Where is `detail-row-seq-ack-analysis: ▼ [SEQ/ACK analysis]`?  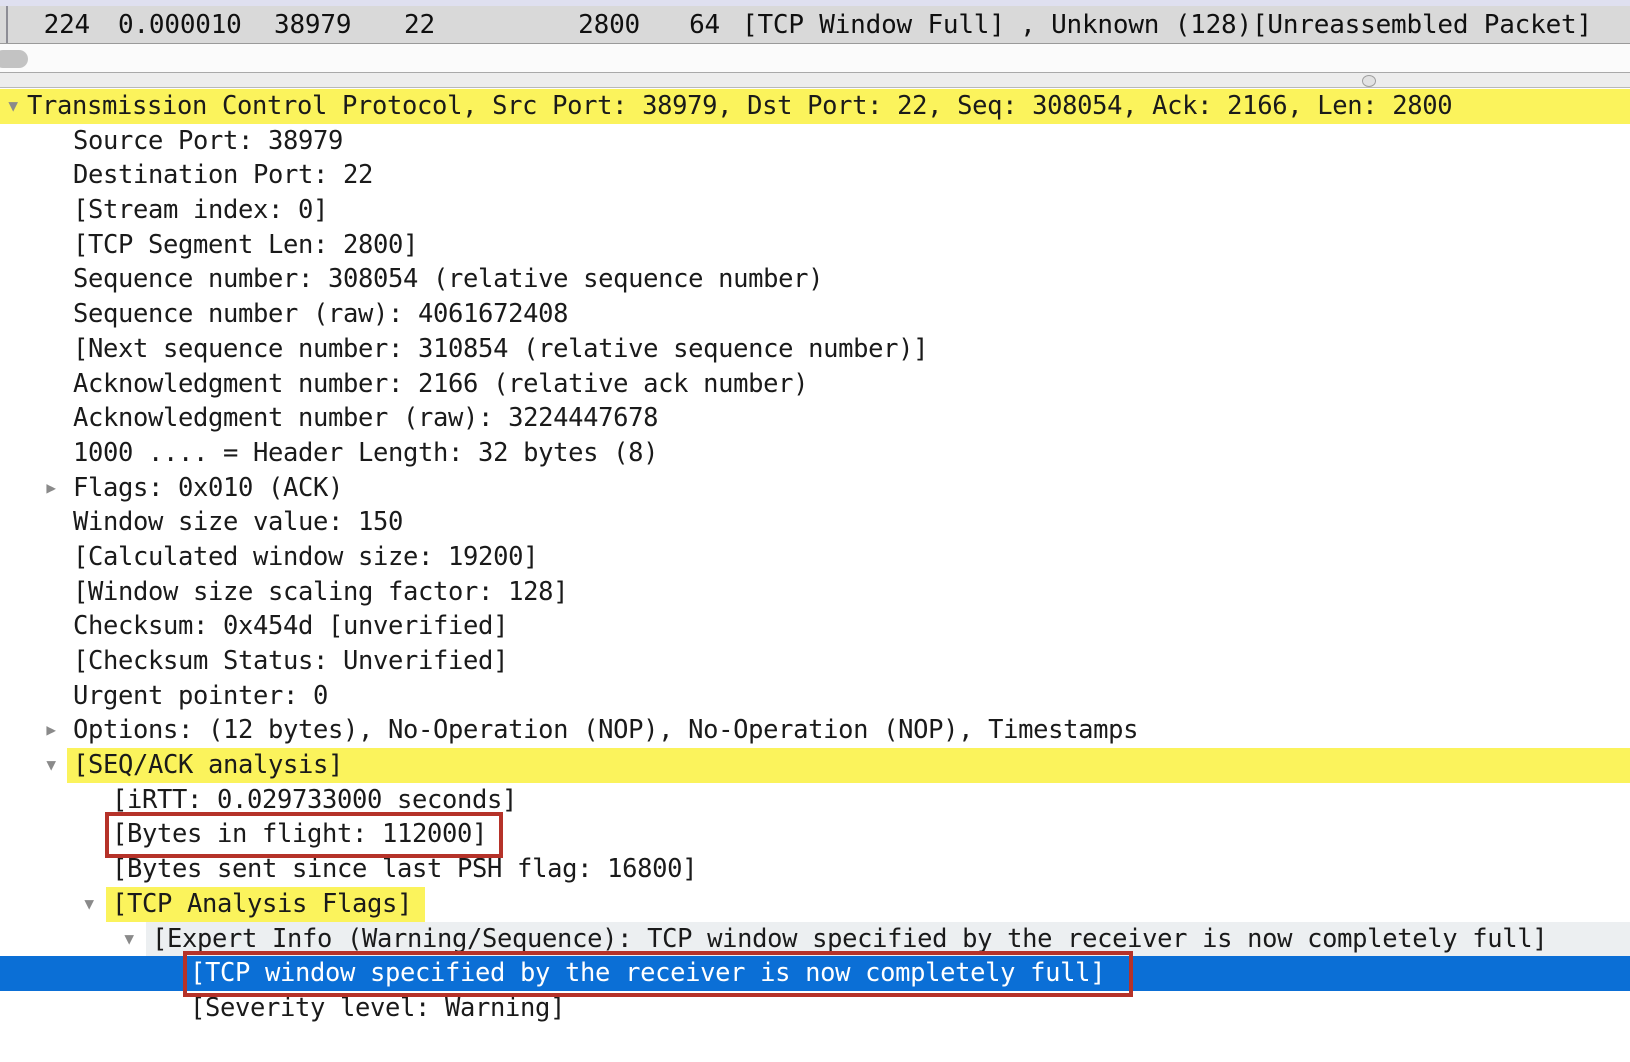
detail-row-seq-ack-analysis: ▼ [SEQ/ACK analysis] is located at coordinates (815, 765).